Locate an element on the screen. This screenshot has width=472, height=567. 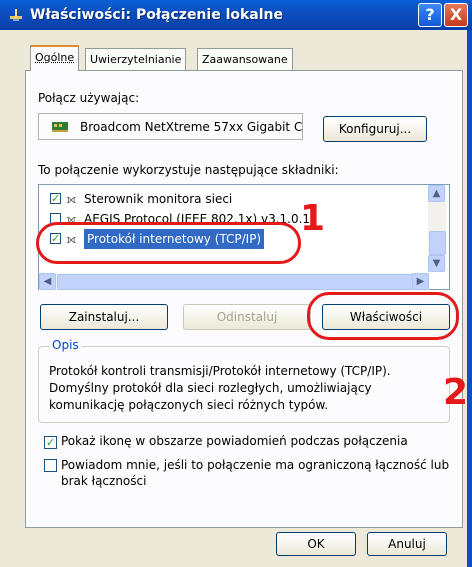
horizontal-scrollbar: ◀ ▶ is located at coordinates (234, 281).